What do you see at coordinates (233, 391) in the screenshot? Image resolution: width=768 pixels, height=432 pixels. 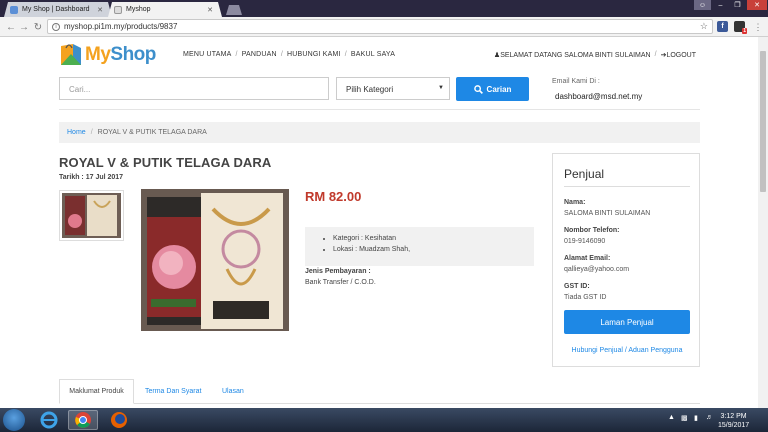 I see `tab-ulasan: Ulasan` at bounding box center [233, 391].